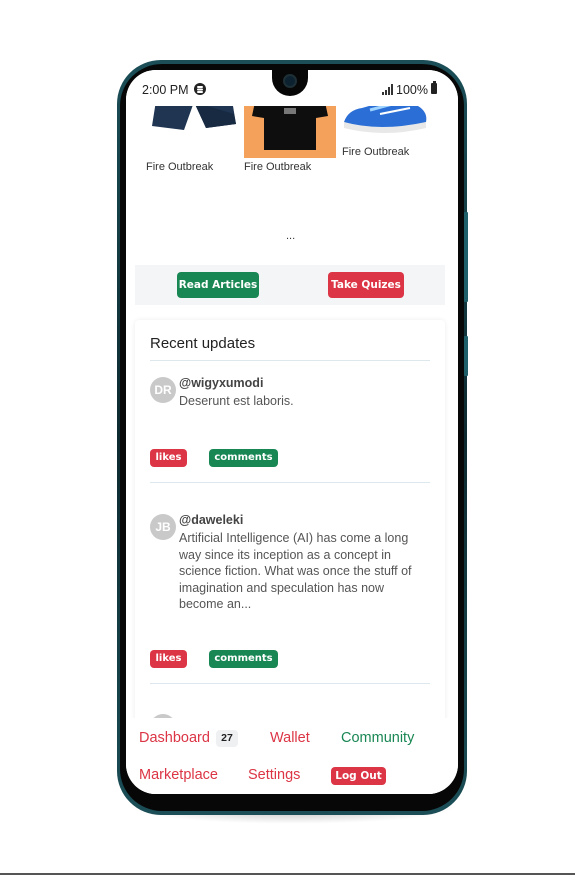 This screenshot has height=878, width=575. What do you see at coordinates (290, 285) in the screenshot?
I see `action-strip: Read Articles Take Quizes` at bounding box center [290, 285].